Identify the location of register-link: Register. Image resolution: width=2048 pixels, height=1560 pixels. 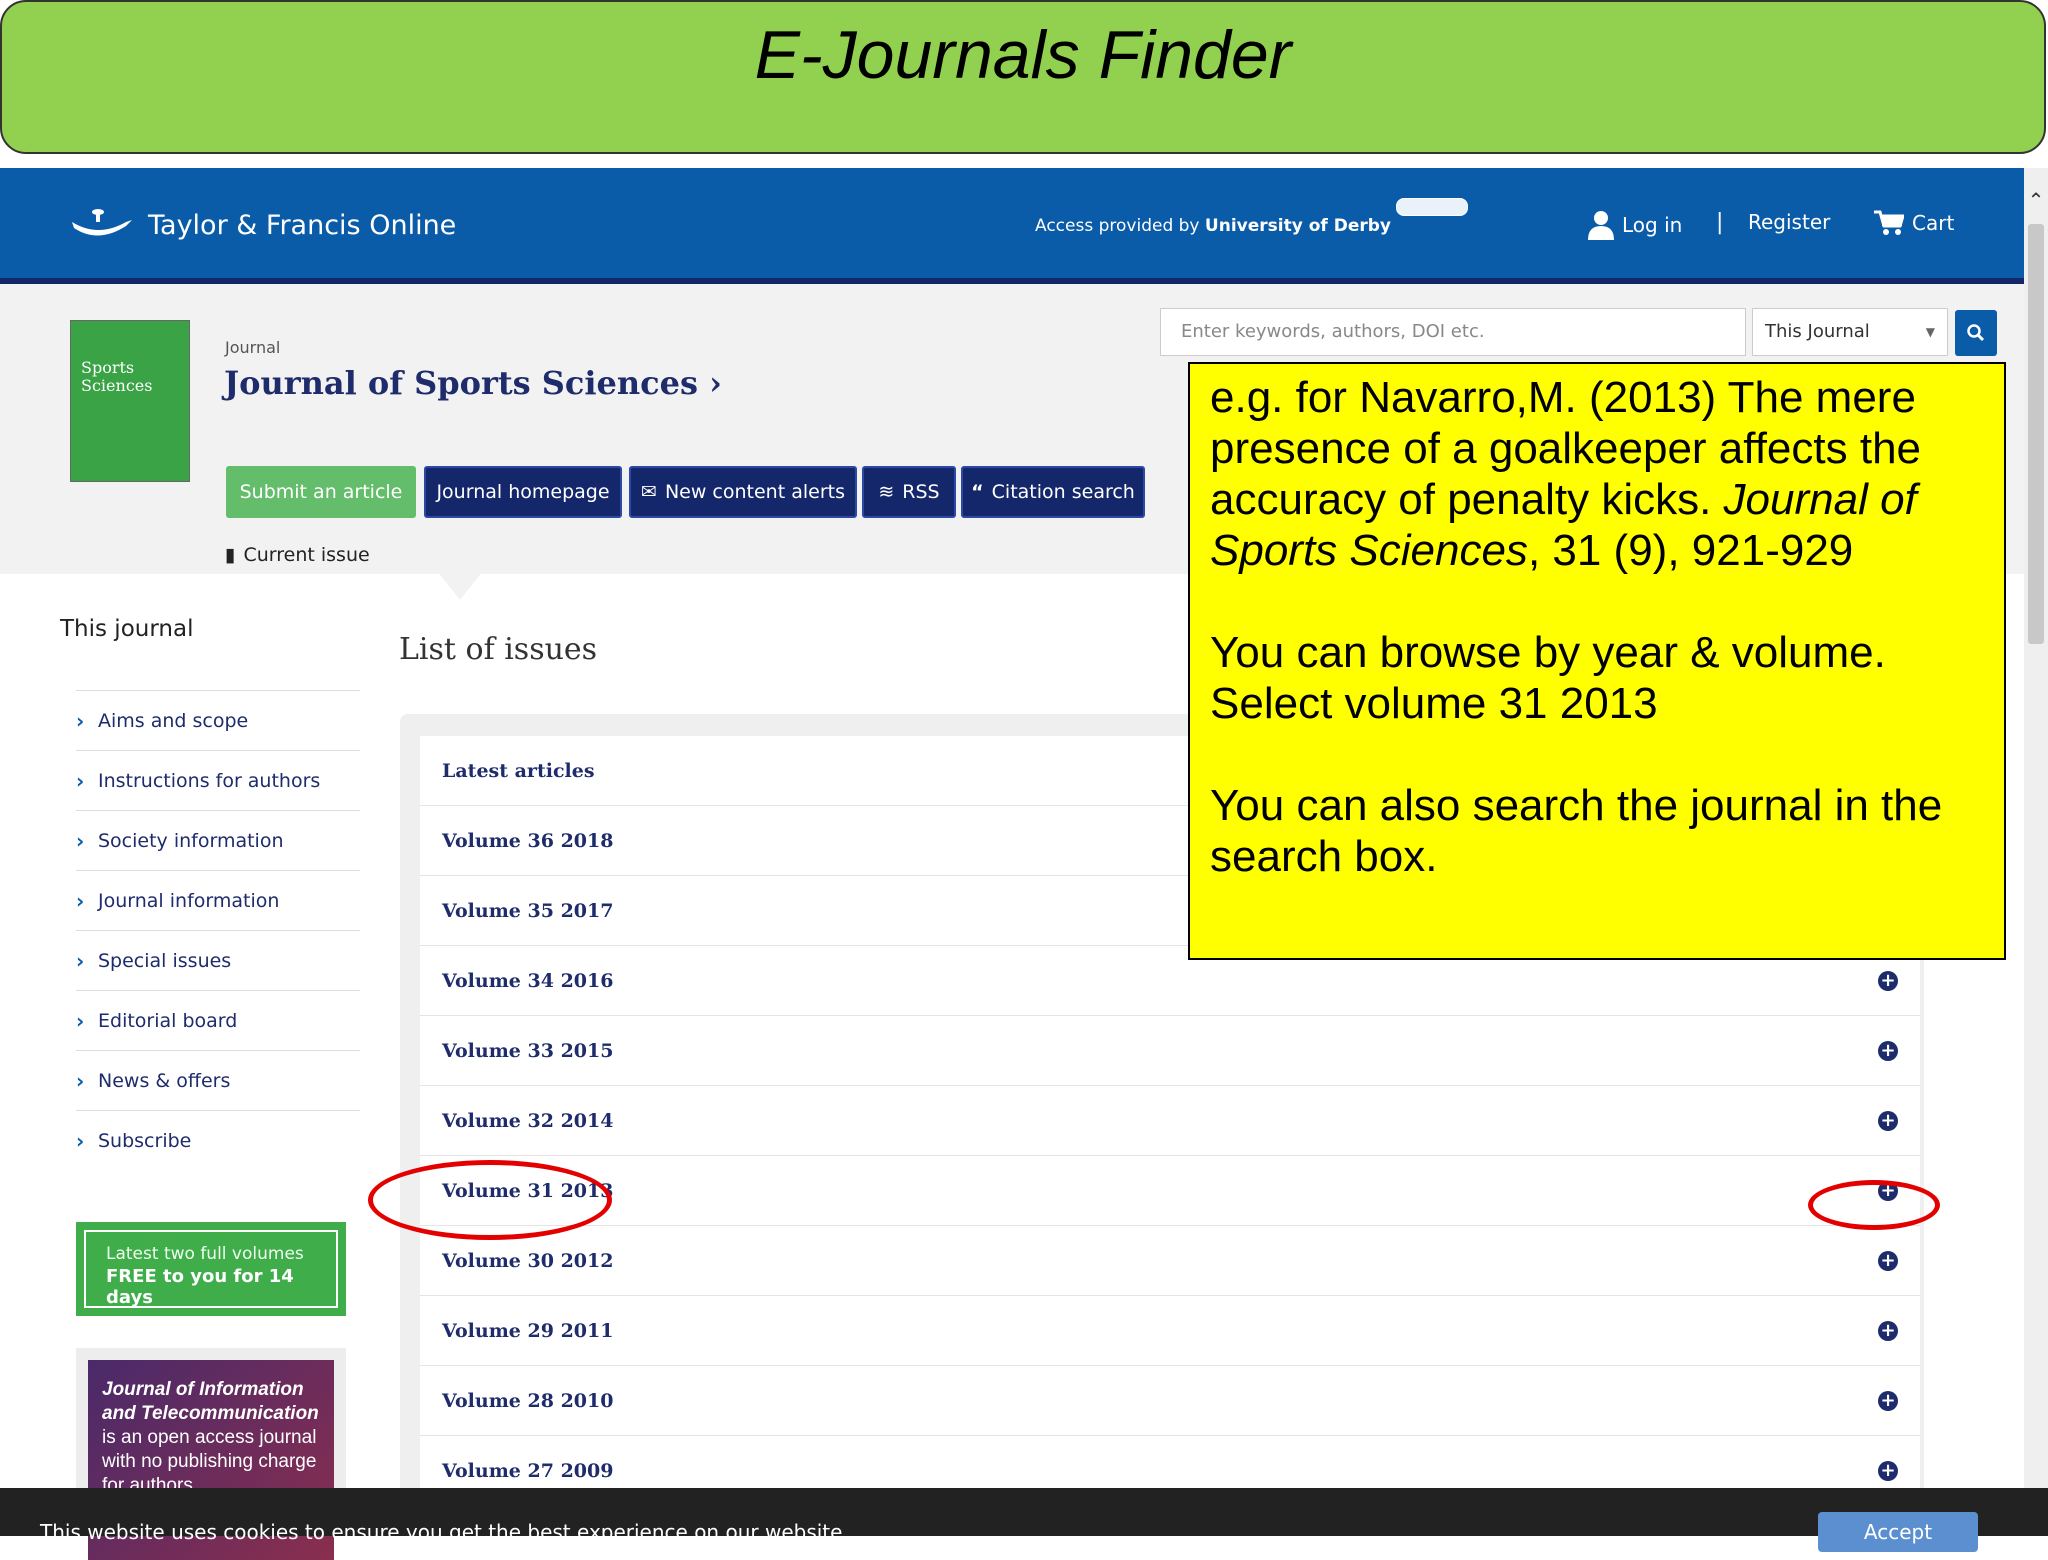
(1789, 222).